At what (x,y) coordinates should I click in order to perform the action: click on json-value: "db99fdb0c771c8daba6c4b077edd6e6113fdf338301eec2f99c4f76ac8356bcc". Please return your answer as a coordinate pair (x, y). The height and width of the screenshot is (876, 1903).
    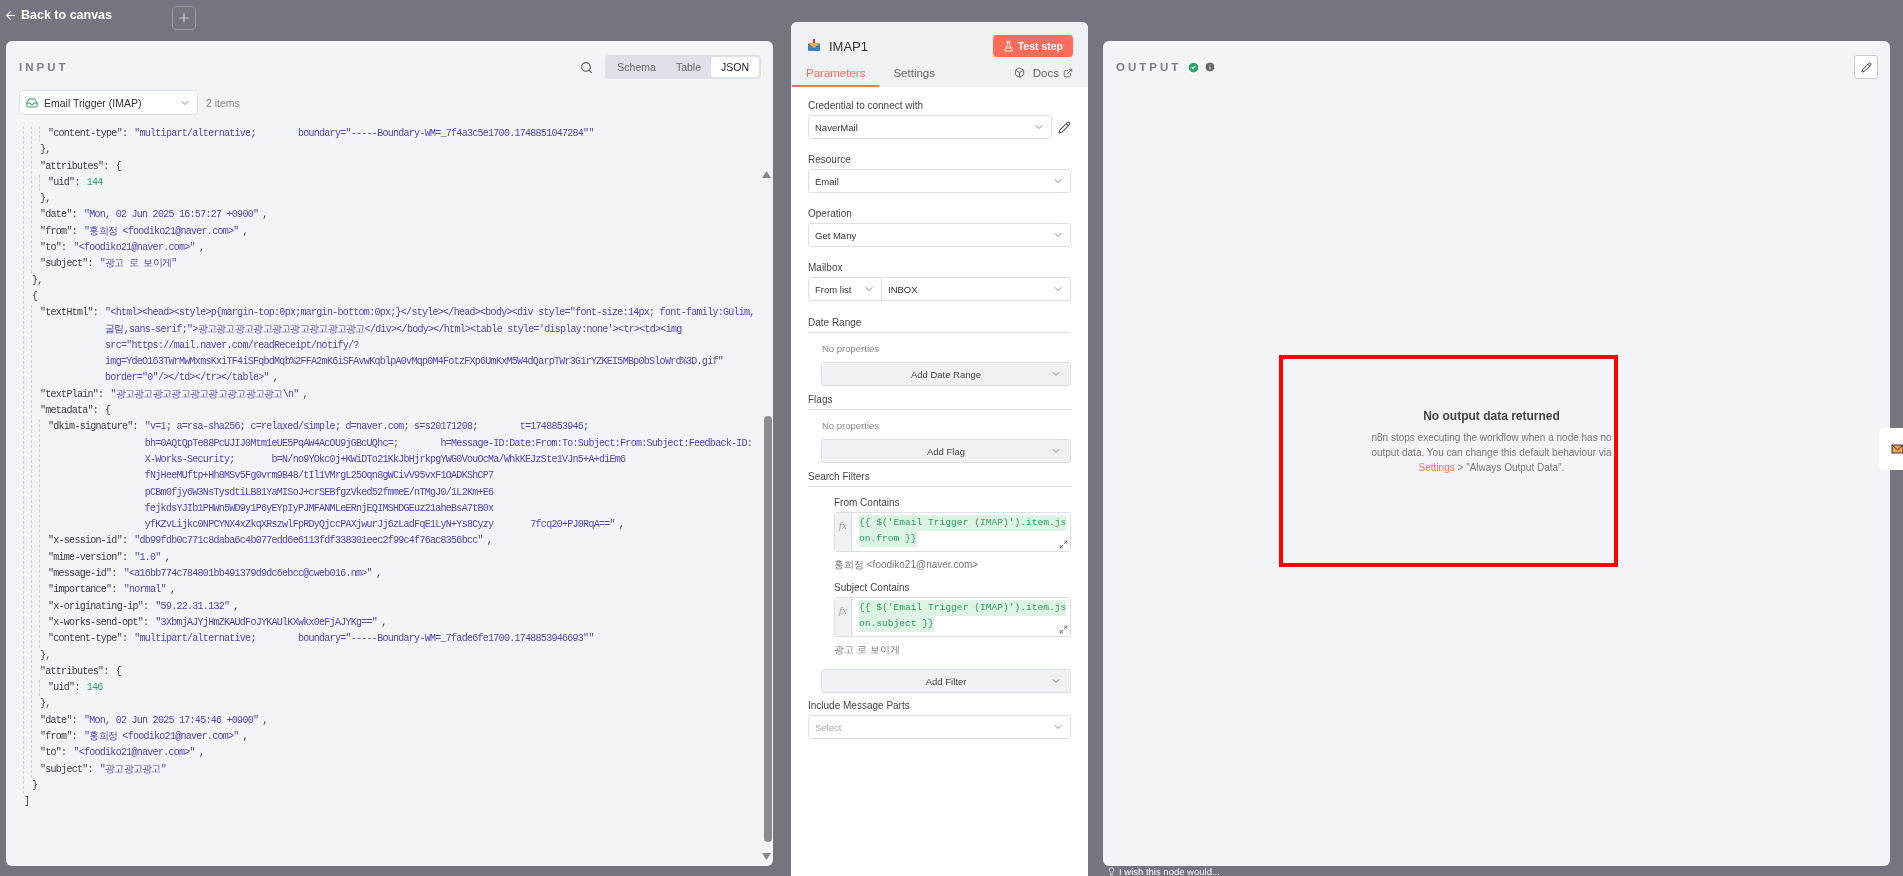
    Looking at the image, I should click on (308, 541).